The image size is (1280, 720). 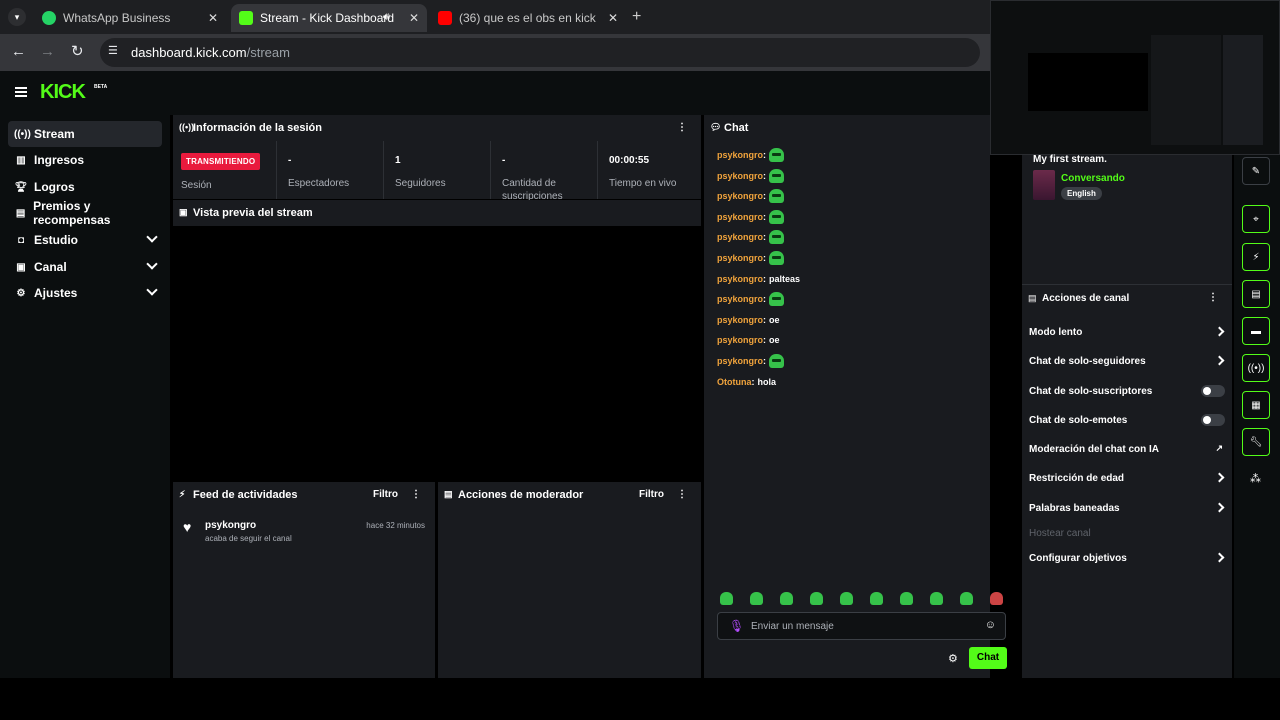 What do you see at coordinates (59, 160) in the screenshot?
I see `sidebar-item-label: Ingresos` at bounding box center [59, 160].